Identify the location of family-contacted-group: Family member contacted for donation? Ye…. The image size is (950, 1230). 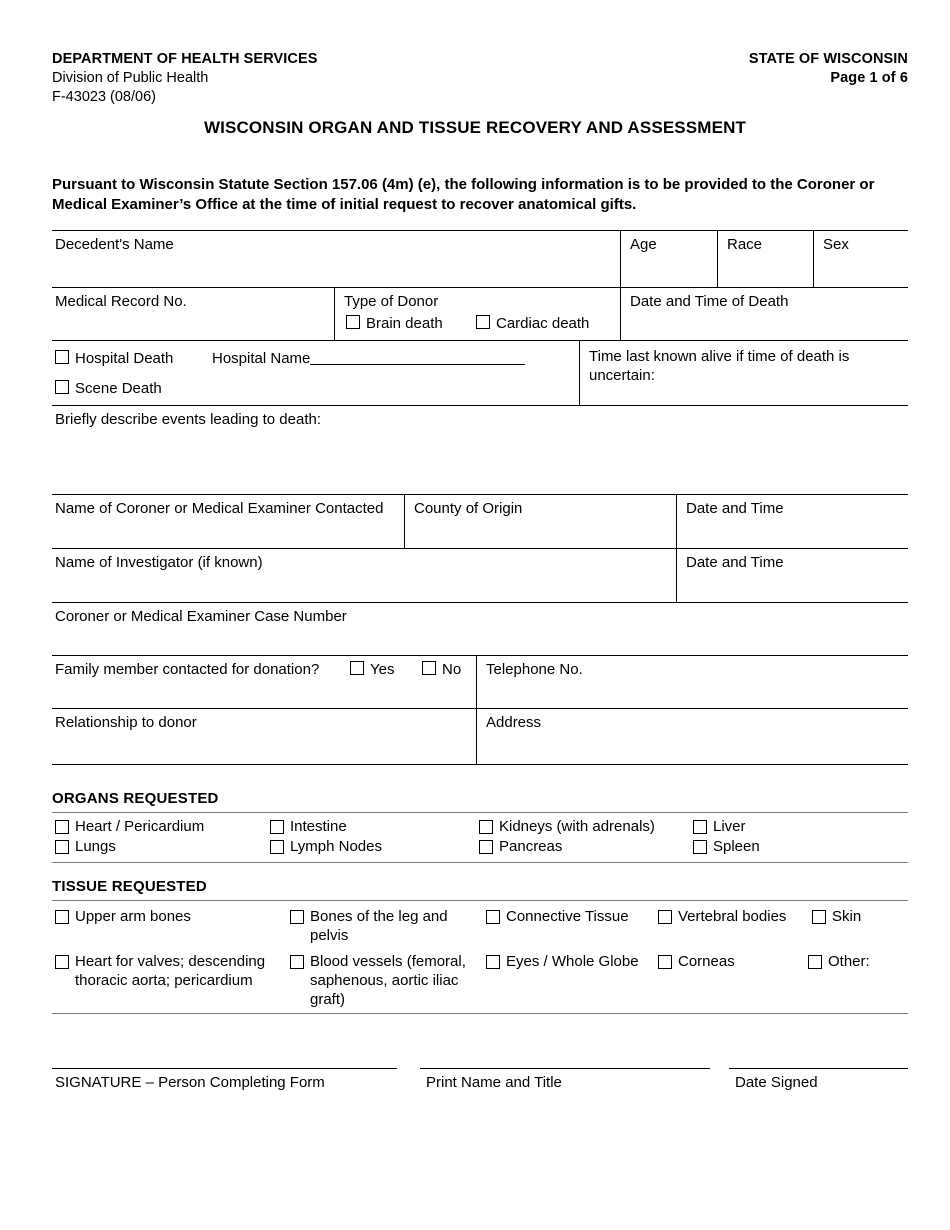
(480, 682).